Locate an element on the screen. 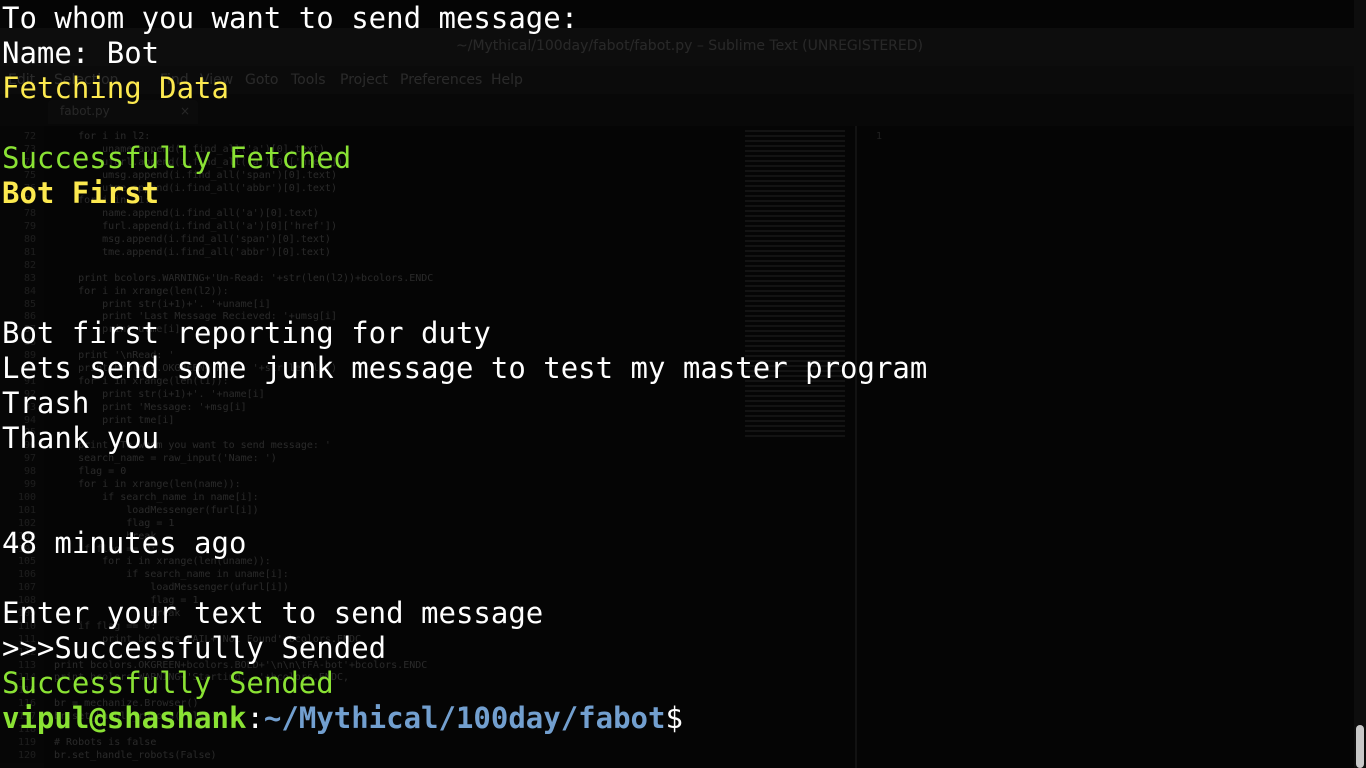 The image size is (1366, 768). prompt-user-host: vipul@shashank is located at coordinates (124, 718).